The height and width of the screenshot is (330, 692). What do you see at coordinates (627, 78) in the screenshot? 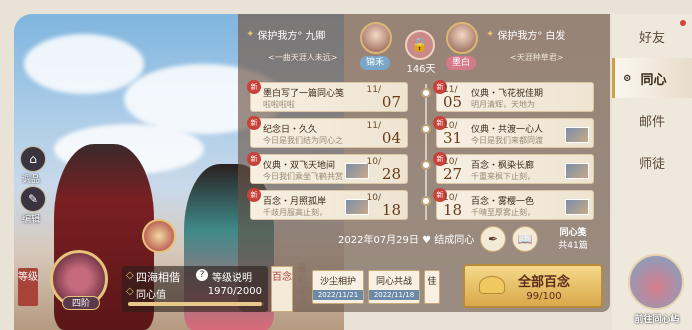
I see `bond-tab-icon: ⊙` at bounding box center [627, 78].